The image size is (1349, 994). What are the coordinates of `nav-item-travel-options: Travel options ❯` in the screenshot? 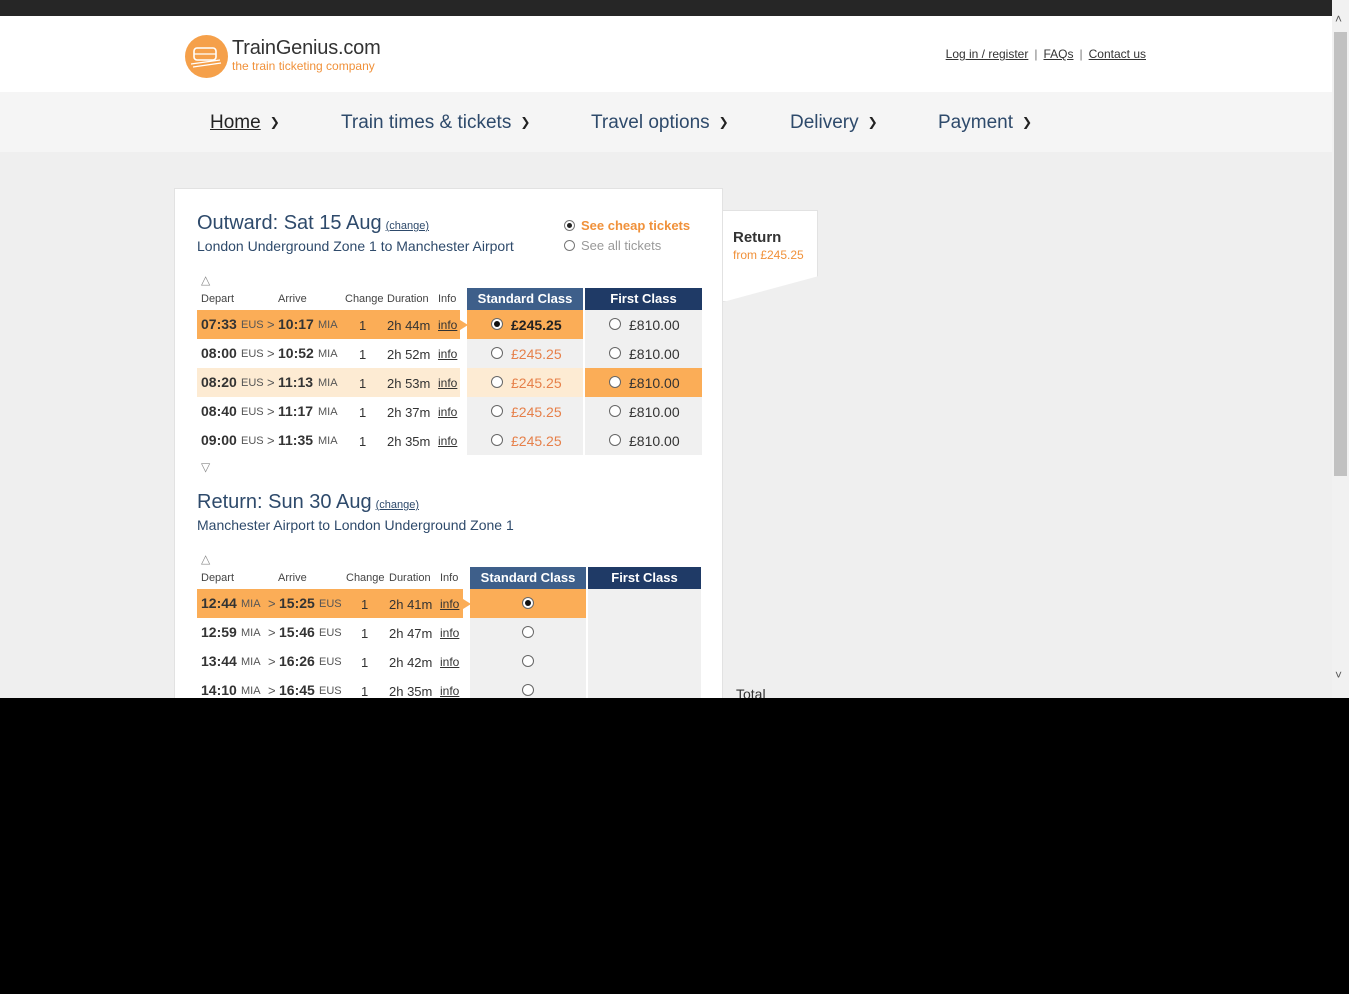 It's located at (660, 123).